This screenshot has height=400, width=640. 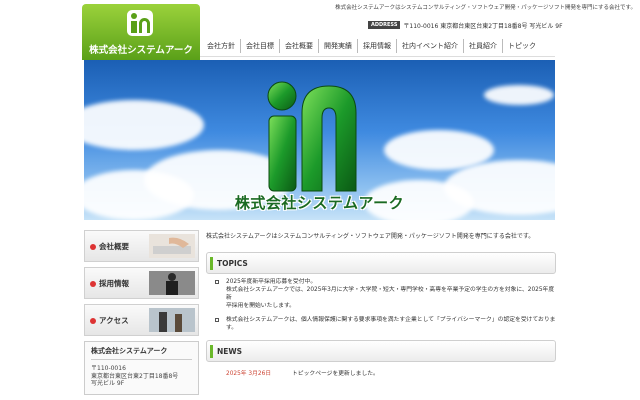 What do you see at coordinates (172, 246) in the screenshot?
I see `keyboard-photo-icon` at bounding box center [172, 246].